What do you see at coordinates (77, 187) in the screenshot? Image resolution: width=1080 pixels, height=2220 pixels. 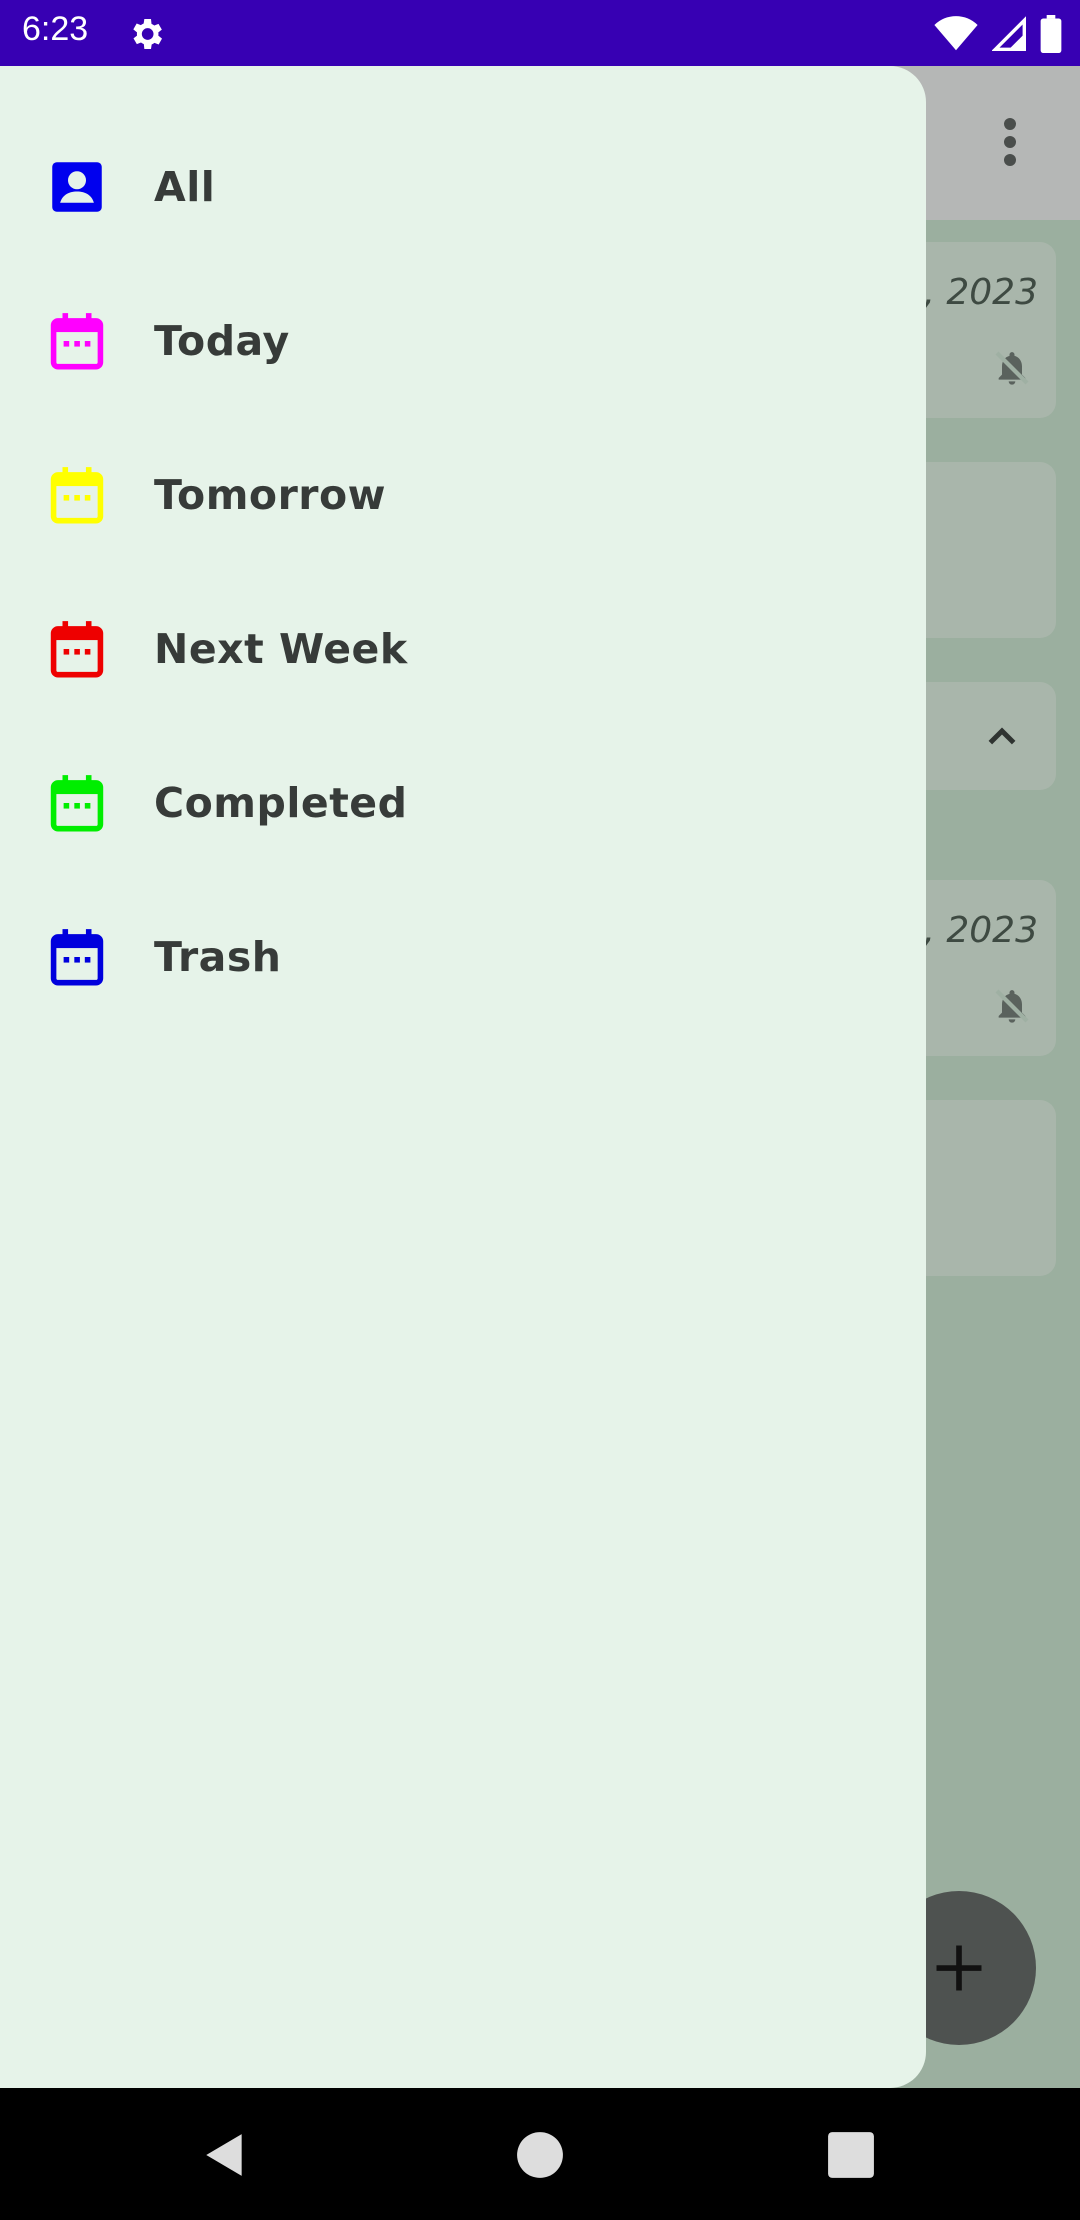 I see `person-icon` at bounding box center [77, 187].